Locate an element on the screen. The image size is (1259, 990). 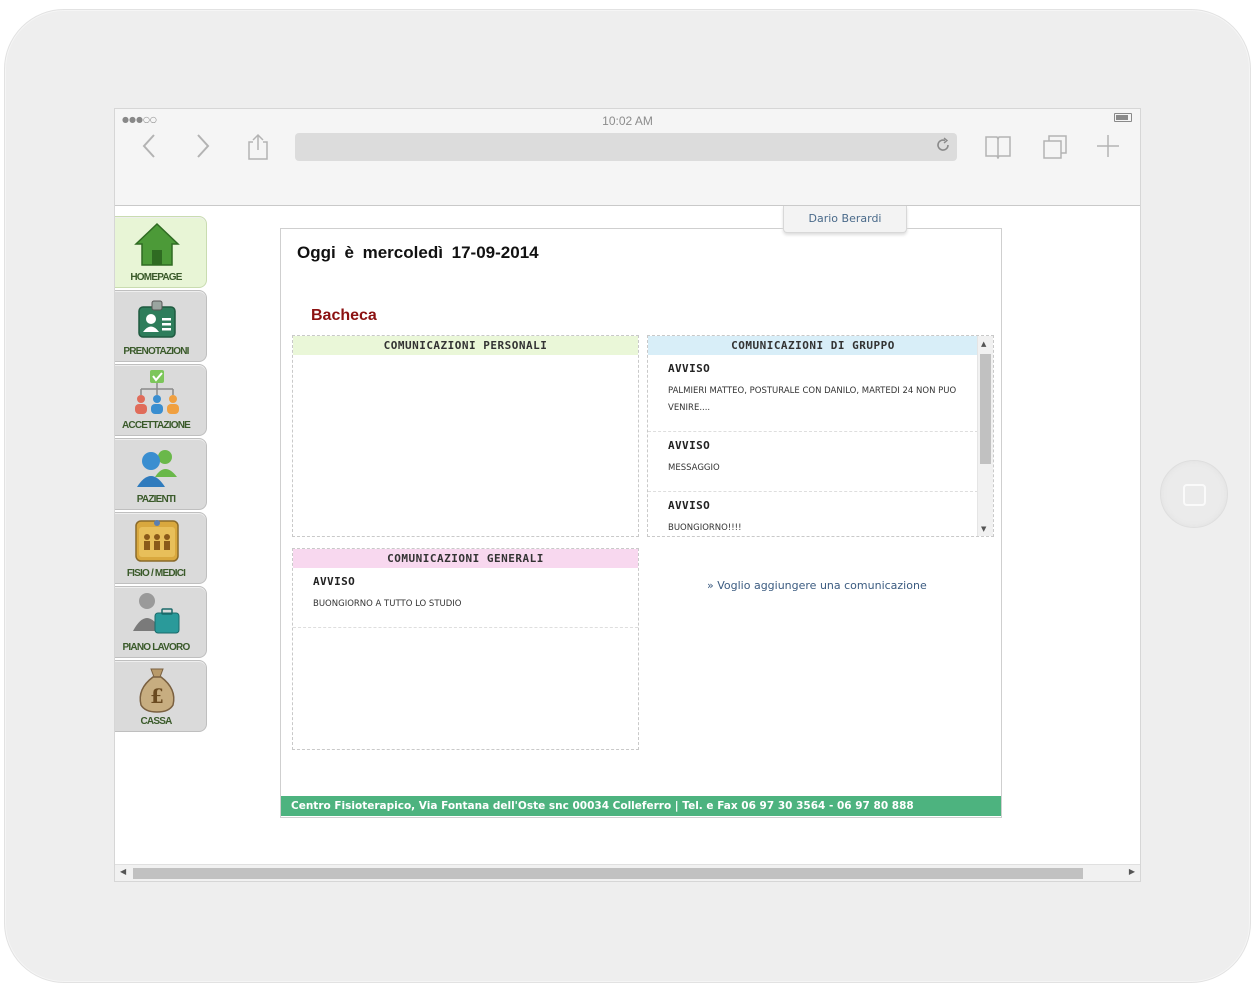
share-icon is located at coordinates (258, 150).